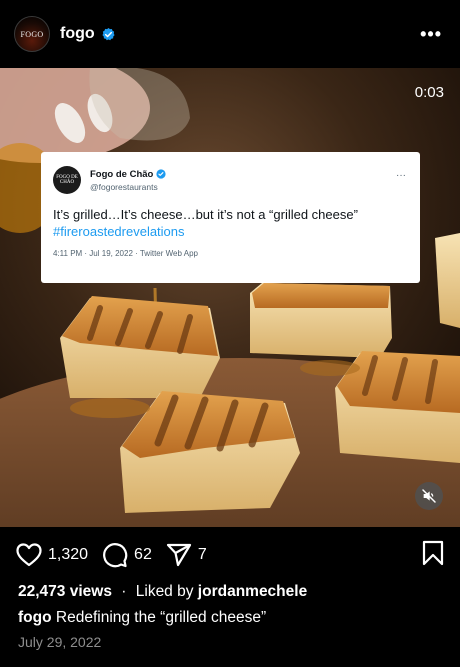 This screenshot has width=460, height=667. Describe the element at coordinates (429, 92) in the screenshot. I see `video-timer: 0:03` at that location.